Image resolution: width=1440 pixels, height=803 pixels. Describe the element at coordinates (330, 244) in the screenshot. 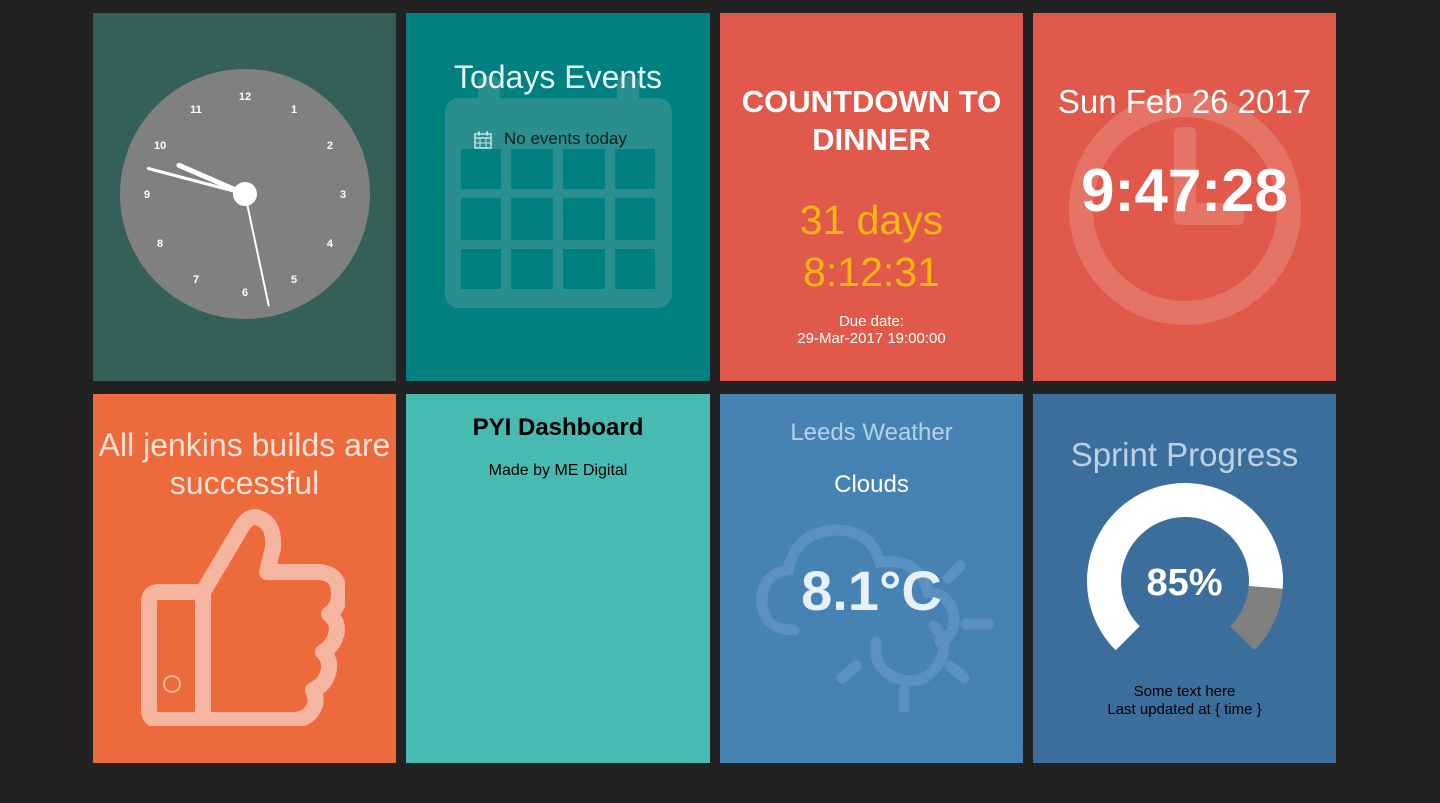

I see `clock-number: 4` at that location.